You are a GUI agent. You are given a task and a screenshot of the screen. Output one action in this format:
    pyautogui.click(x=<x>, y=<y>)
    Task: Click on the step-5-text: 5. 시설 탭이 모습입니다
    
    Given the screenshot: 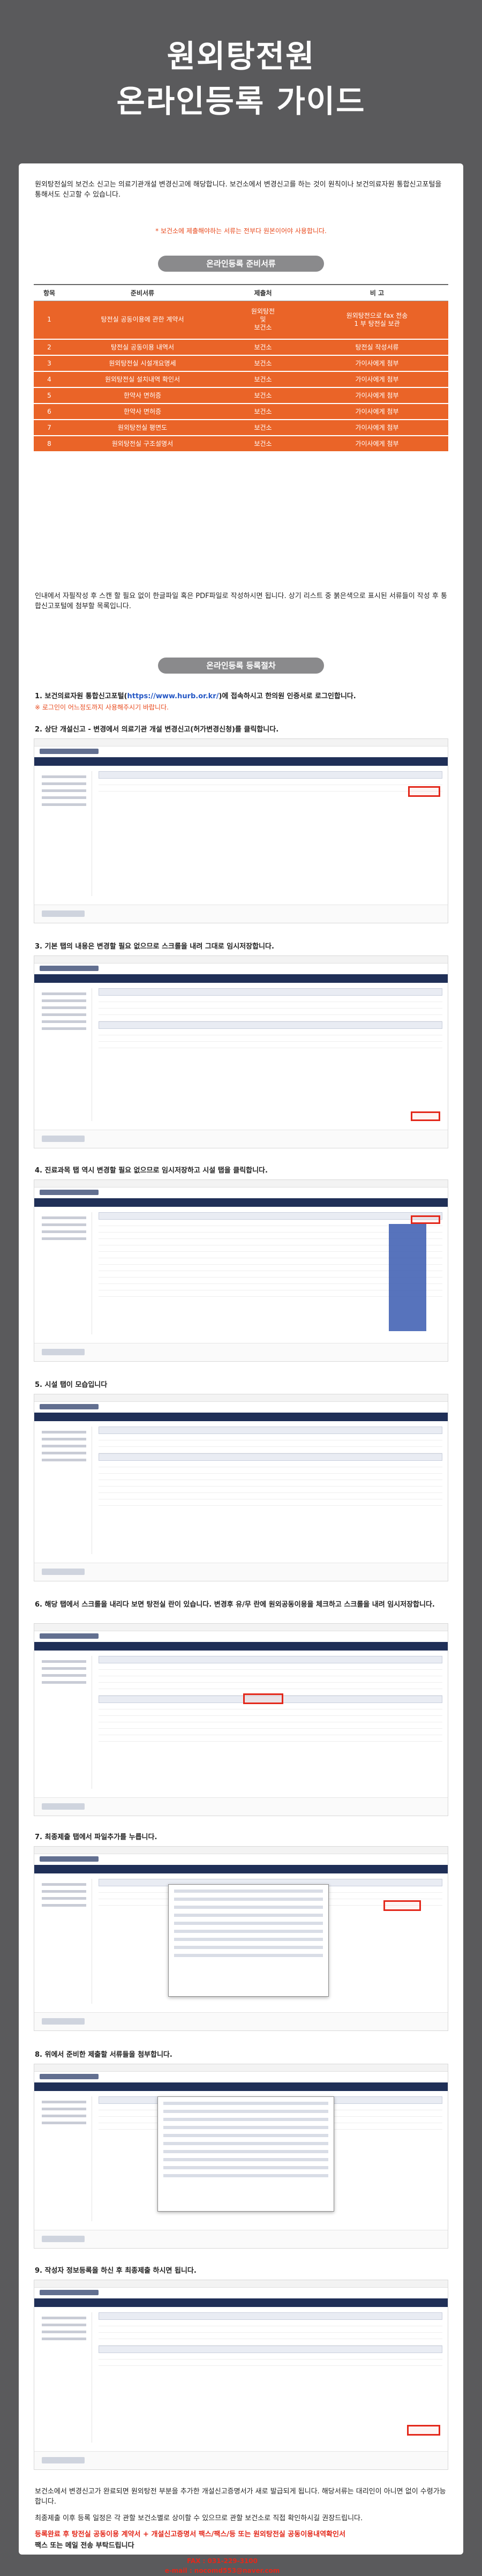 What is the action you would take?
    pyautogui.click(x=71, y=1385)
    